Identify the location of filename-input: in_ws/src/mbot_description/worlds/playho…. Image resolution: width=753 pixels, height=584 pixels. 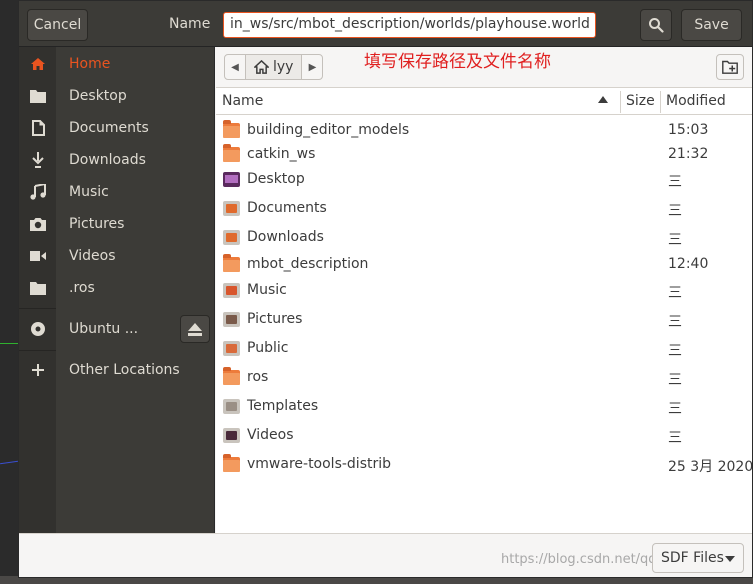
(409, 25).